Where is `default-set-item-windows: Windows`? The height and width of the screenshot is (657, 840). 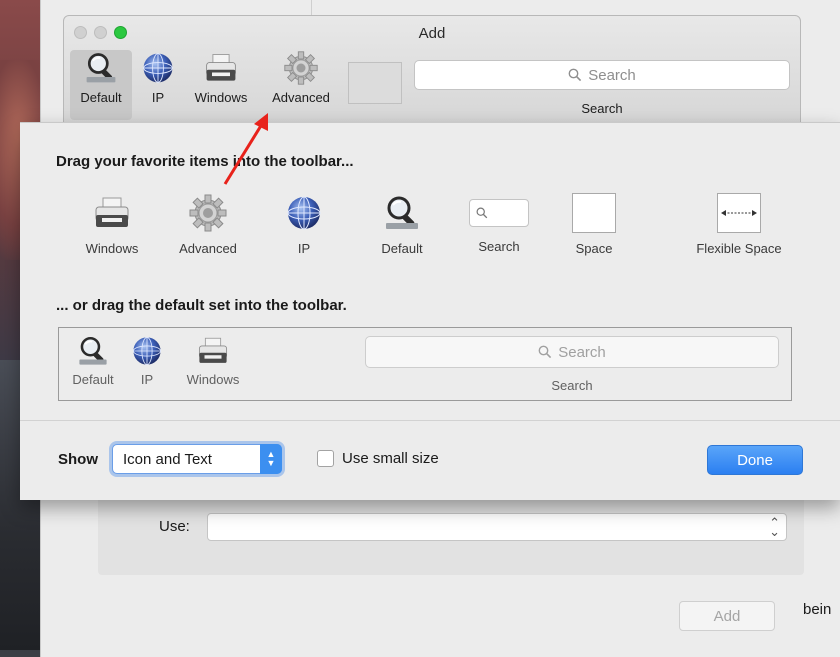 default-set-item-windows: Windows is located at coordinates (213, 360).